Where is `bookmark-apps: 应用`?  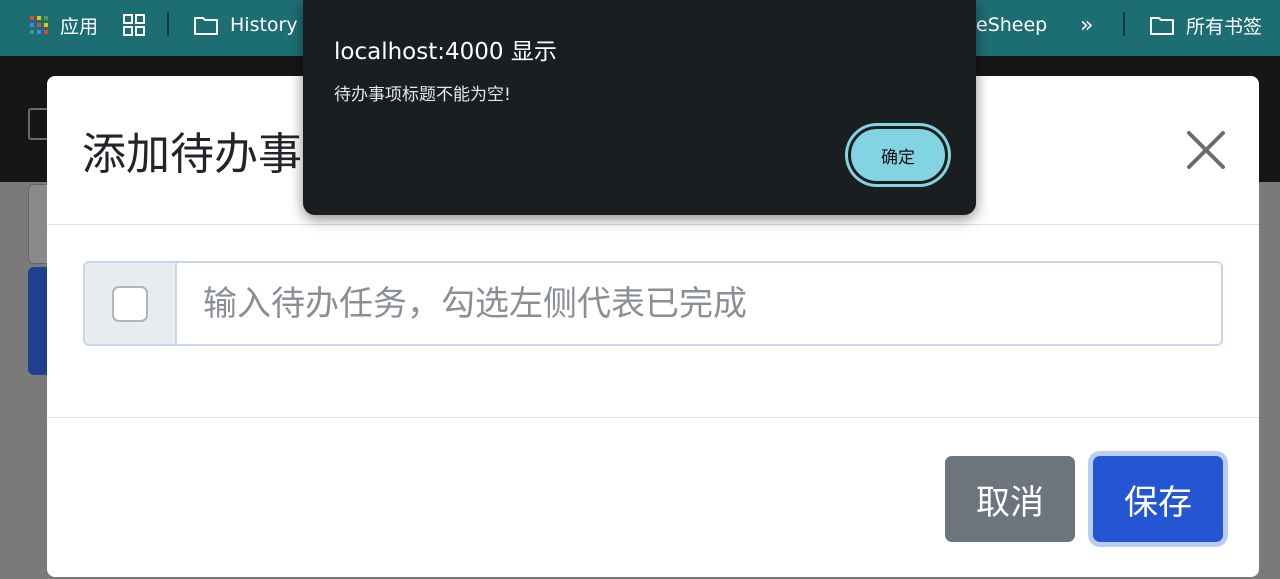 bookmark-apps: 应用 is located at coordinates (64, 25).